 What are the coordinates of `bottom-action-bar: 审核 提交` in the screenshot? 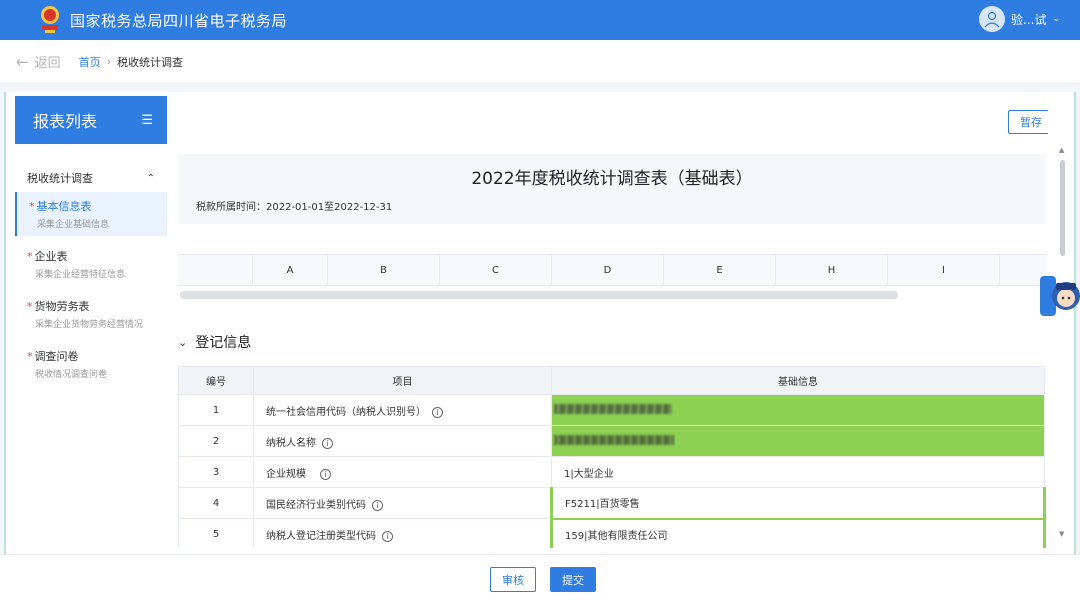 It's located at (540, 580).